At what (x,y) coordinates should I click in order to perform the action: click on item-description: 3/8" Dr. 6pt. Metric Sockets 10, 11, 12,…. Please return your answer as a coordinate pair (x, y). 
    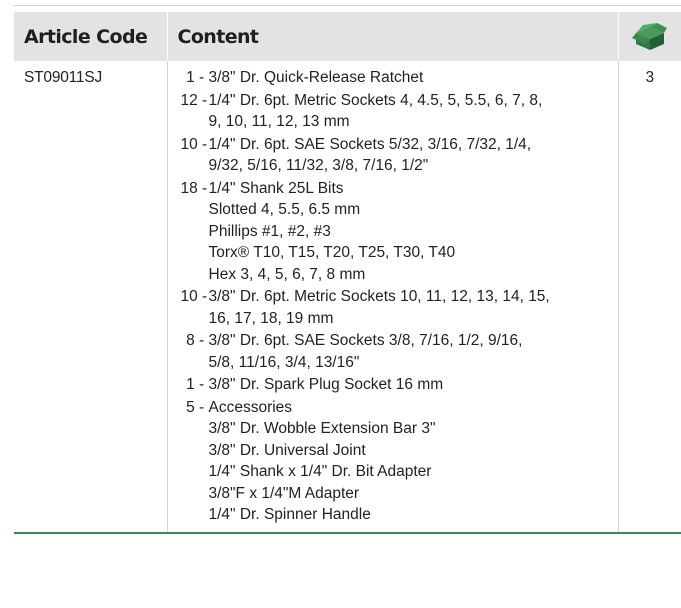
    Looking at the image, I should click on (379, 307).